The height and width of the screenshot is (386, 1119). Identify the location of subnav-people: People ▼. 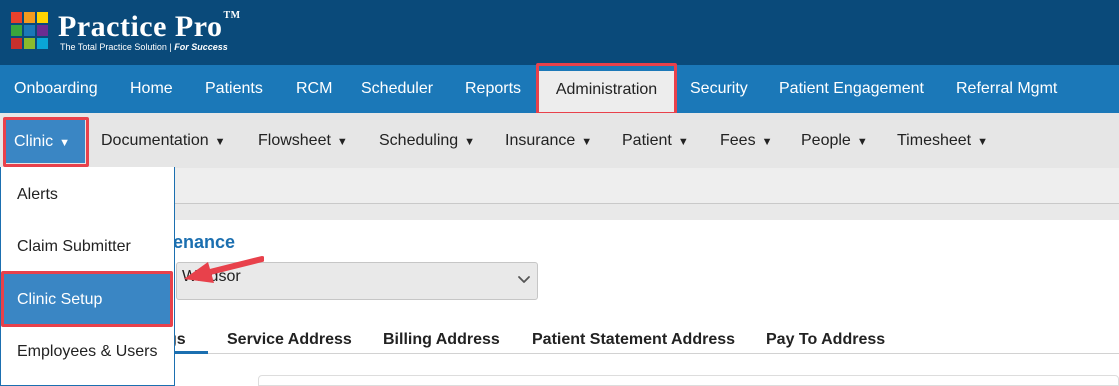
(834, 140).